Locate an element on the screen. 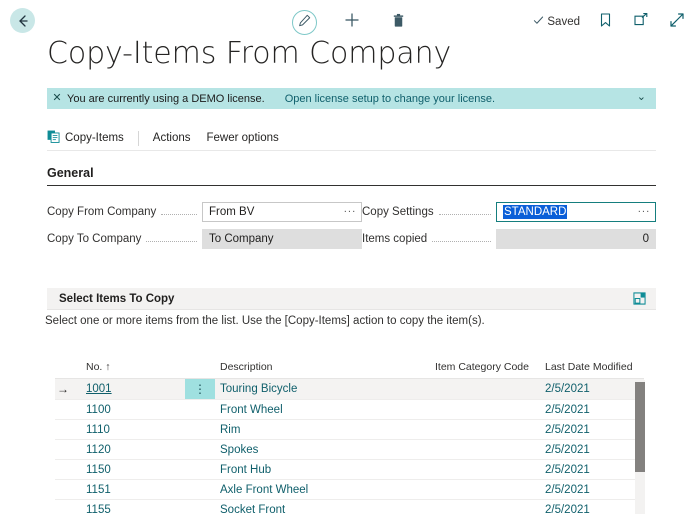 The width and height of the screenshot is (700, 514). copy-from-company-input: From BV ··· is located at coordinates (282, 211).